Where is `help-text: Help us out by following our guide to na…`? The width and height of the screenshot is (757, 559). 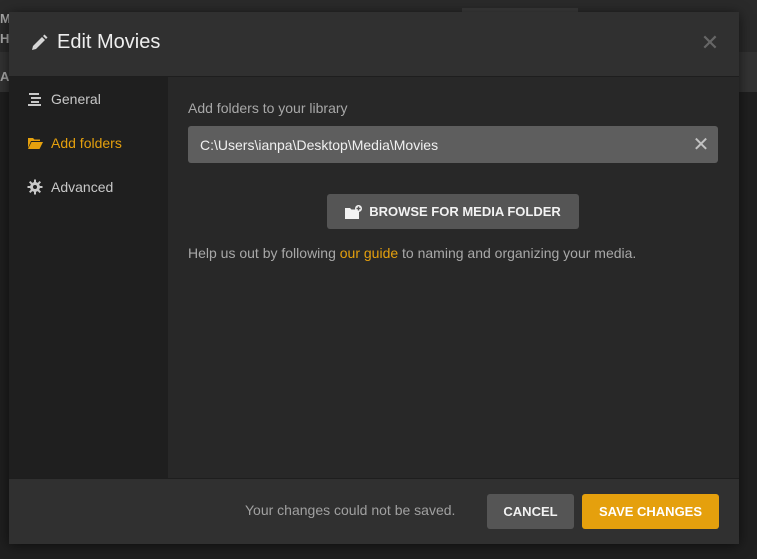 help-text: Help us out by following our guide to na… is located at coordinates (412, 253).